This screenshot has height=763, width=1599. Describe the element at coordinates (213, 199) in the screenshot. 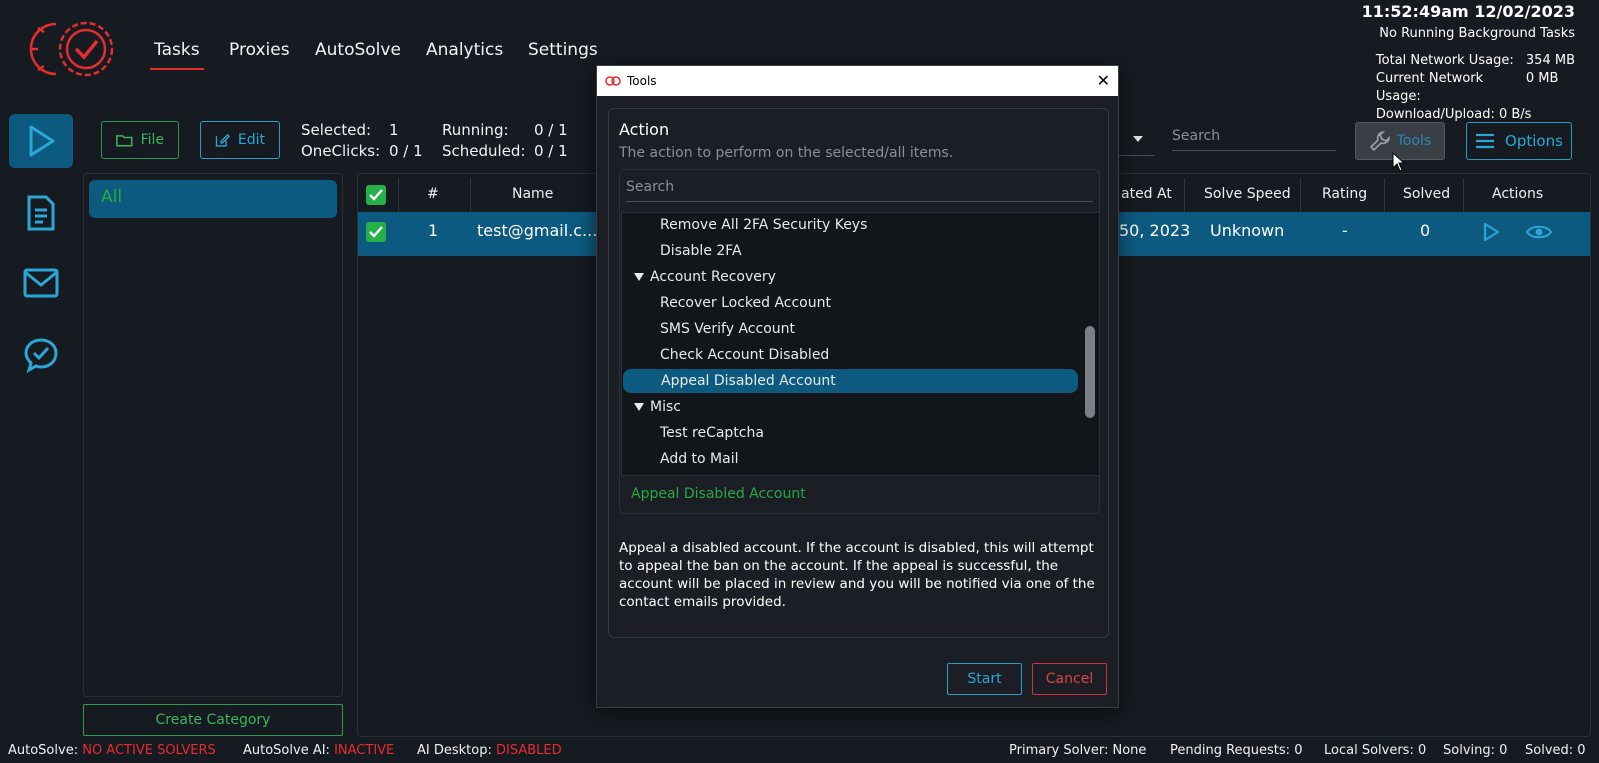

I see `category-all: All` at that location.